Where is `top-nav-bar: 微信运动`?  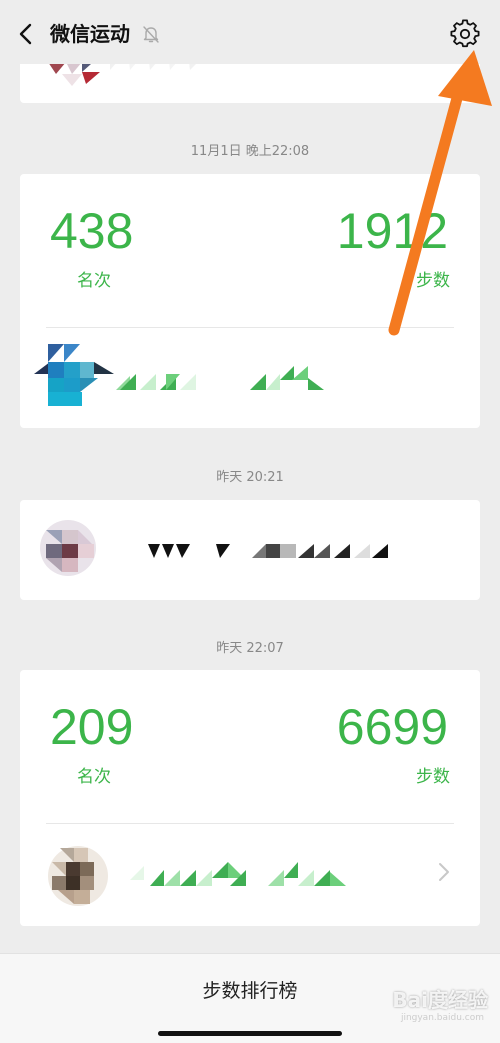
top-nav-bar: 微信运动 is located at coordinates (250, 32).